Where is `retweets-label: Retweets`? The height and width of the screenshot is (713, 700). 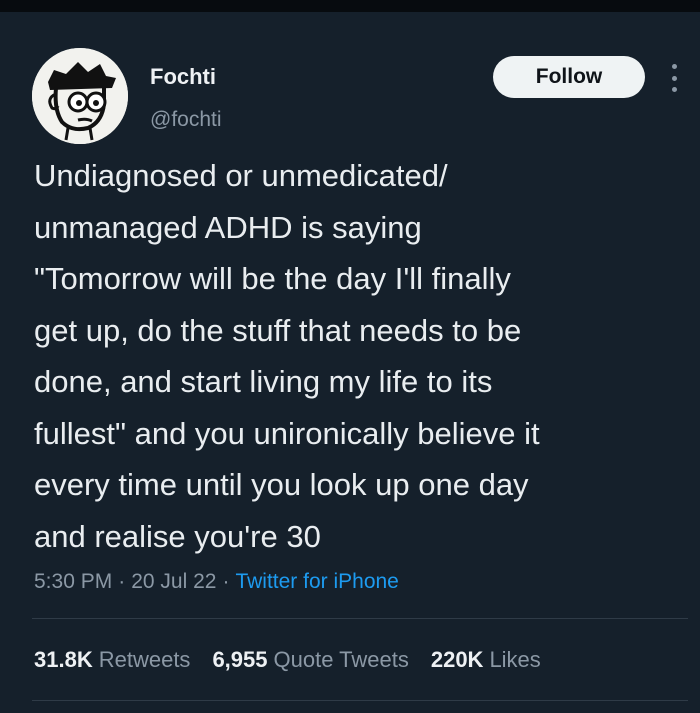
retweets-label: Retweets is located at coordinates (144, 659).